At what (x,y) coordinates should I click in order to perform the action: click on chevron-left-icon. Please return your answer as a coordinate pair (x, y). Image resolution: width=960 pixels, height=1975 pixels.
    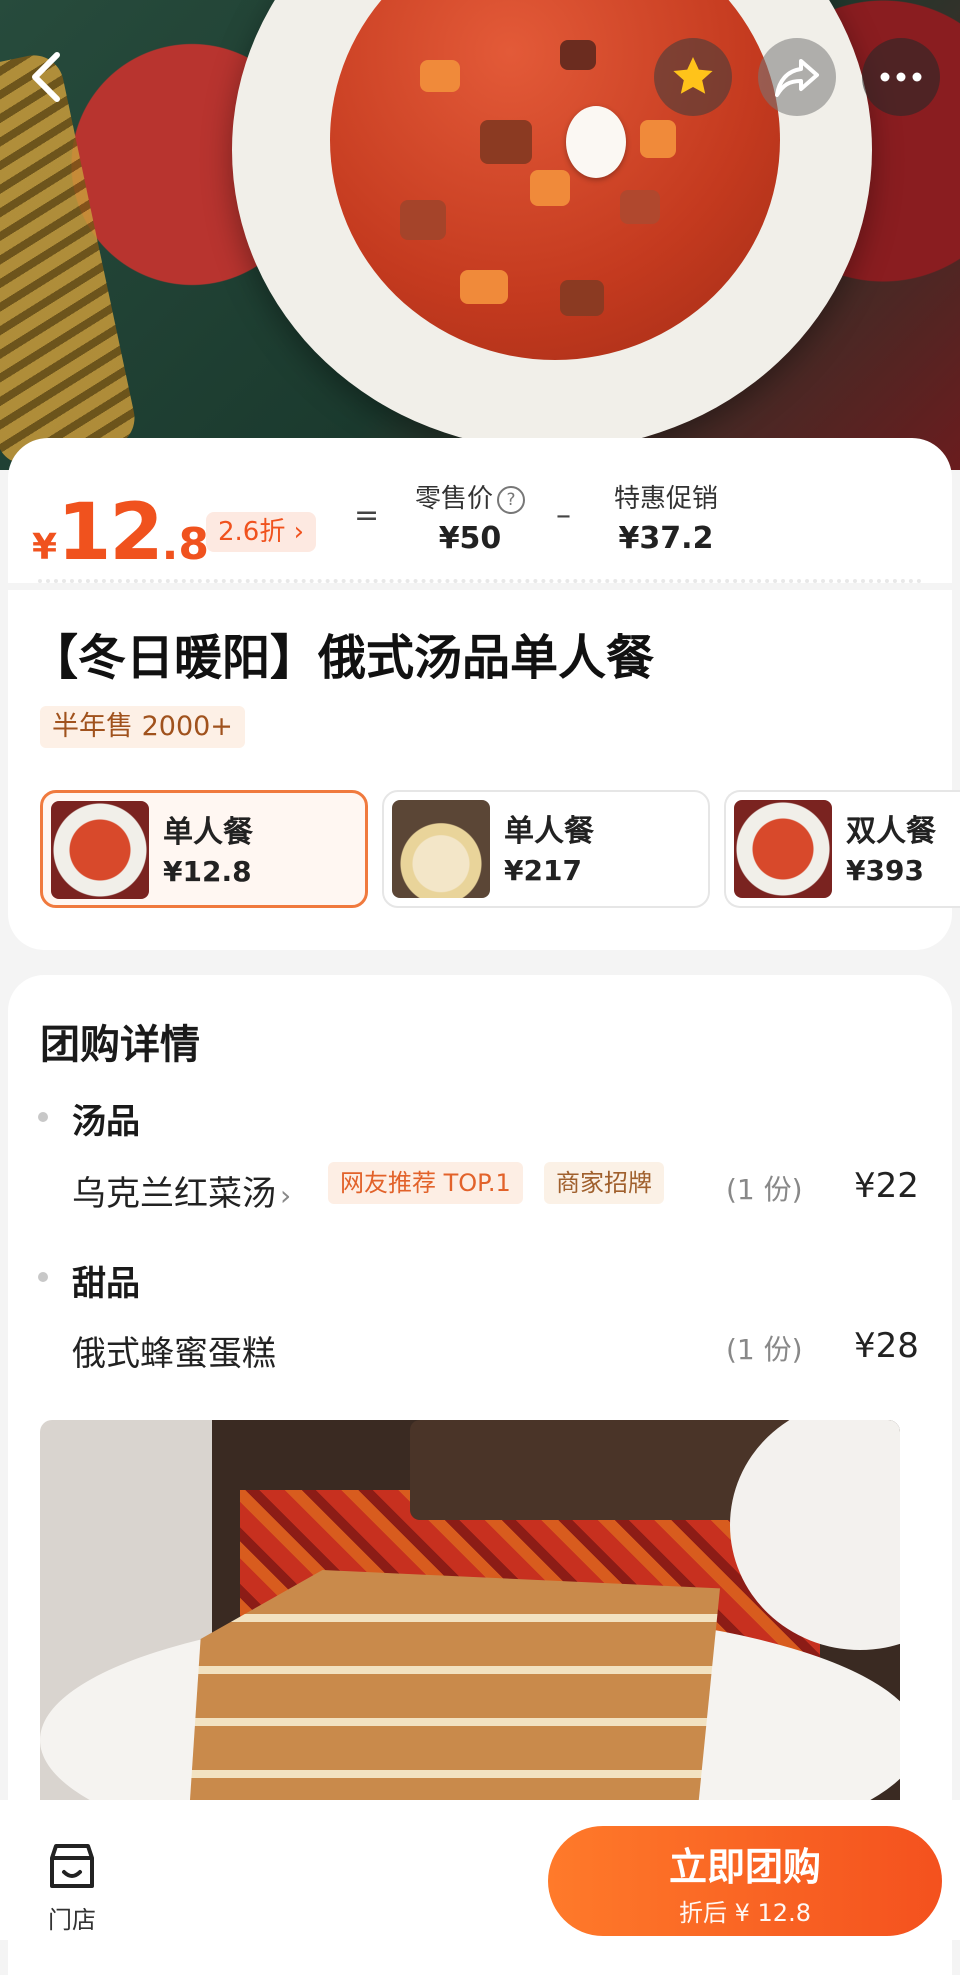
    Looking at the image, I should click on (46, 77).